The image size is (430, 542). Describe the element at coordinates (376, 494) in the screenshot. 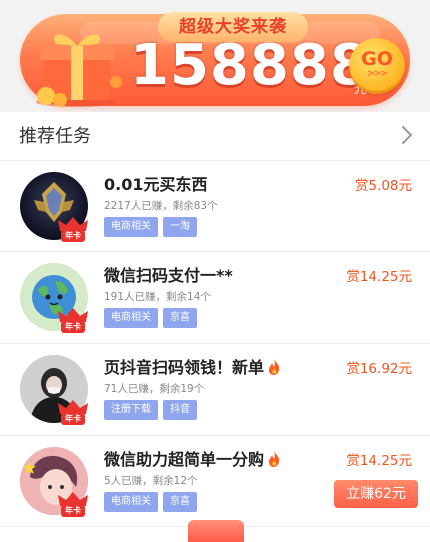

I see `earn-now-button: 立赚62元` at that location.